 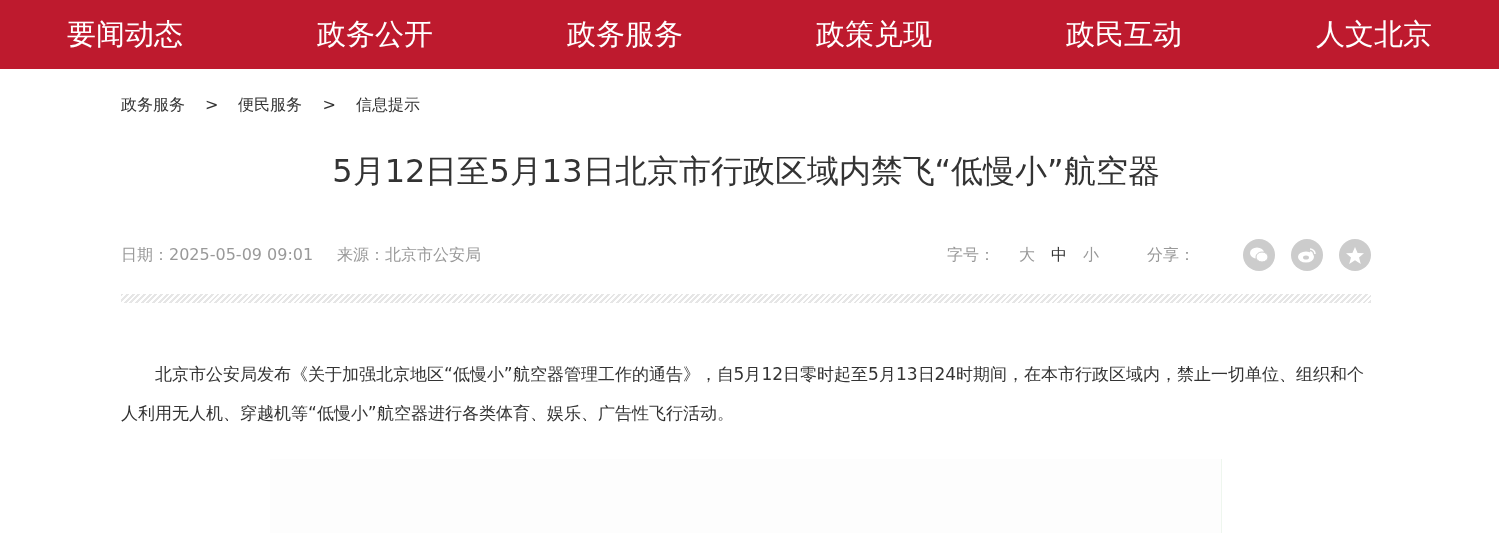 I want to click on article-paragraph: 北京市公安局发布《关于加强北京地区“低慢小”航空器管理工作的通告》，自5月12日零时起至5月13日24时期间，在本市行政区域内，禁止一切单位、组织和个人利用无人机、穿越机等“低慢小”航空器进行各类体育、娱乐、广告性飞行活动。, so click(x=743, y=394).